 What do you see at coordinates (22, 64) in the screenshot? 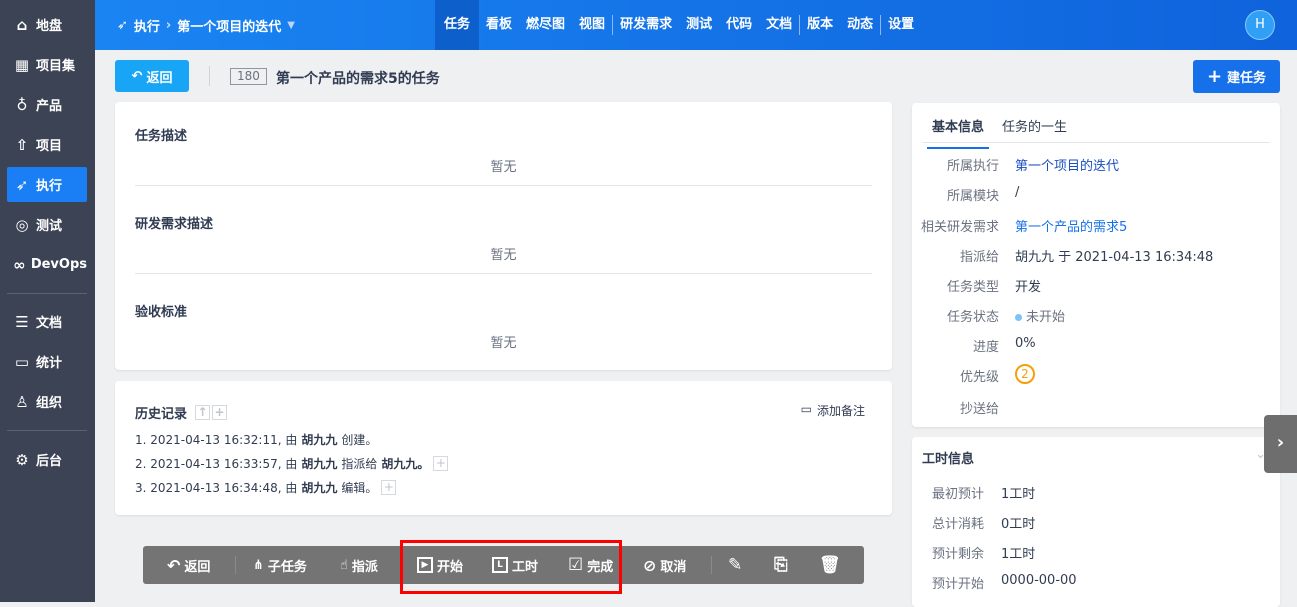
I see `grid-icon: ▦` at bounding box center [22, 64].